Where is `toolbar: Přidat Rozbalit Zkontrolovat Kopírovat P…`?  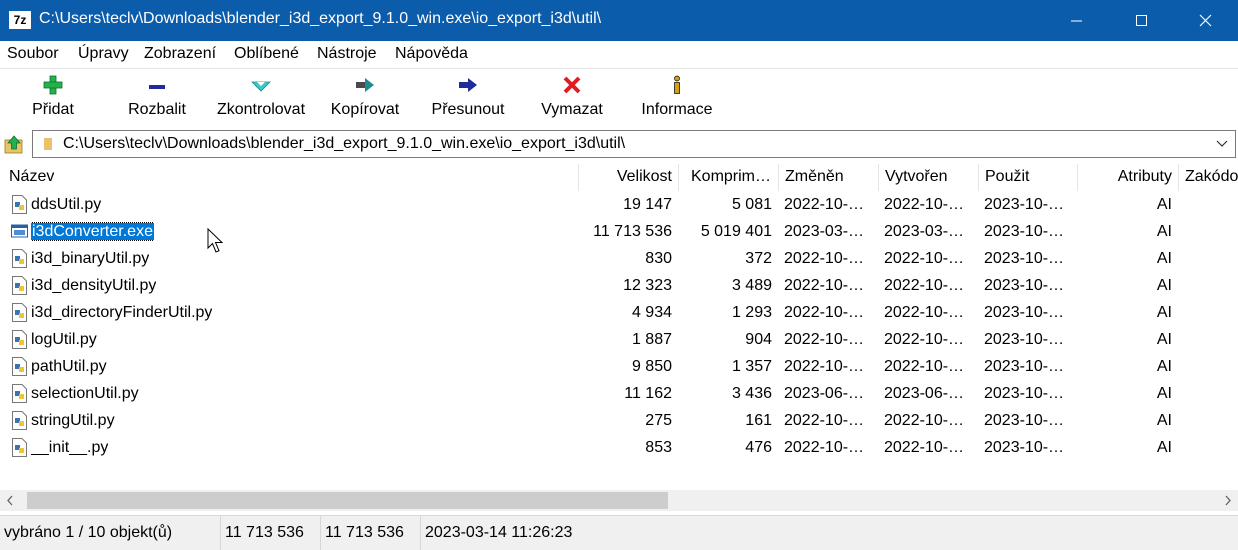 toolbar: Přidat Rozbalit Zkontrolovat Kopírovat P… is located at coordinates (619, 97).